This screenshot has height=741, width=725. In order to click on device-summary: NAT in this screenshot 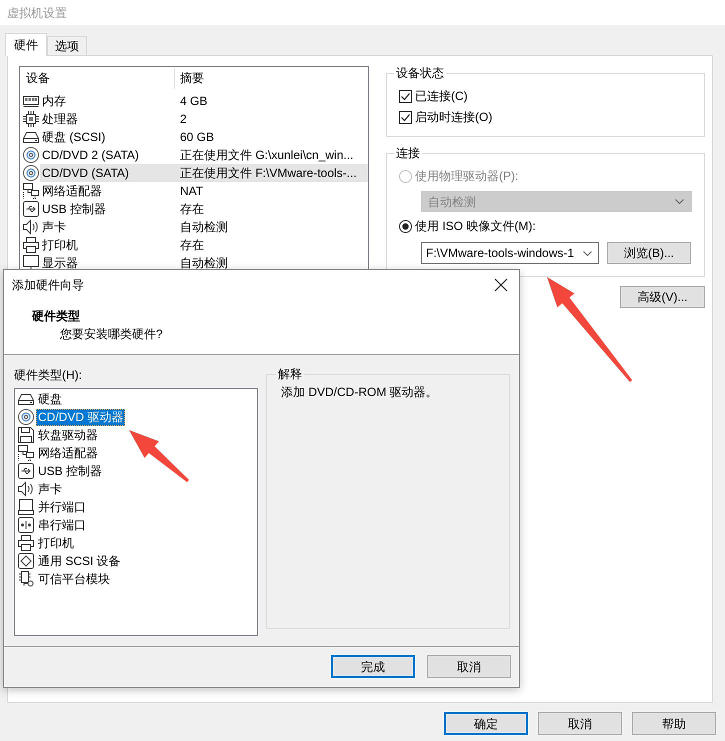, I will do `click(192, 191)`.